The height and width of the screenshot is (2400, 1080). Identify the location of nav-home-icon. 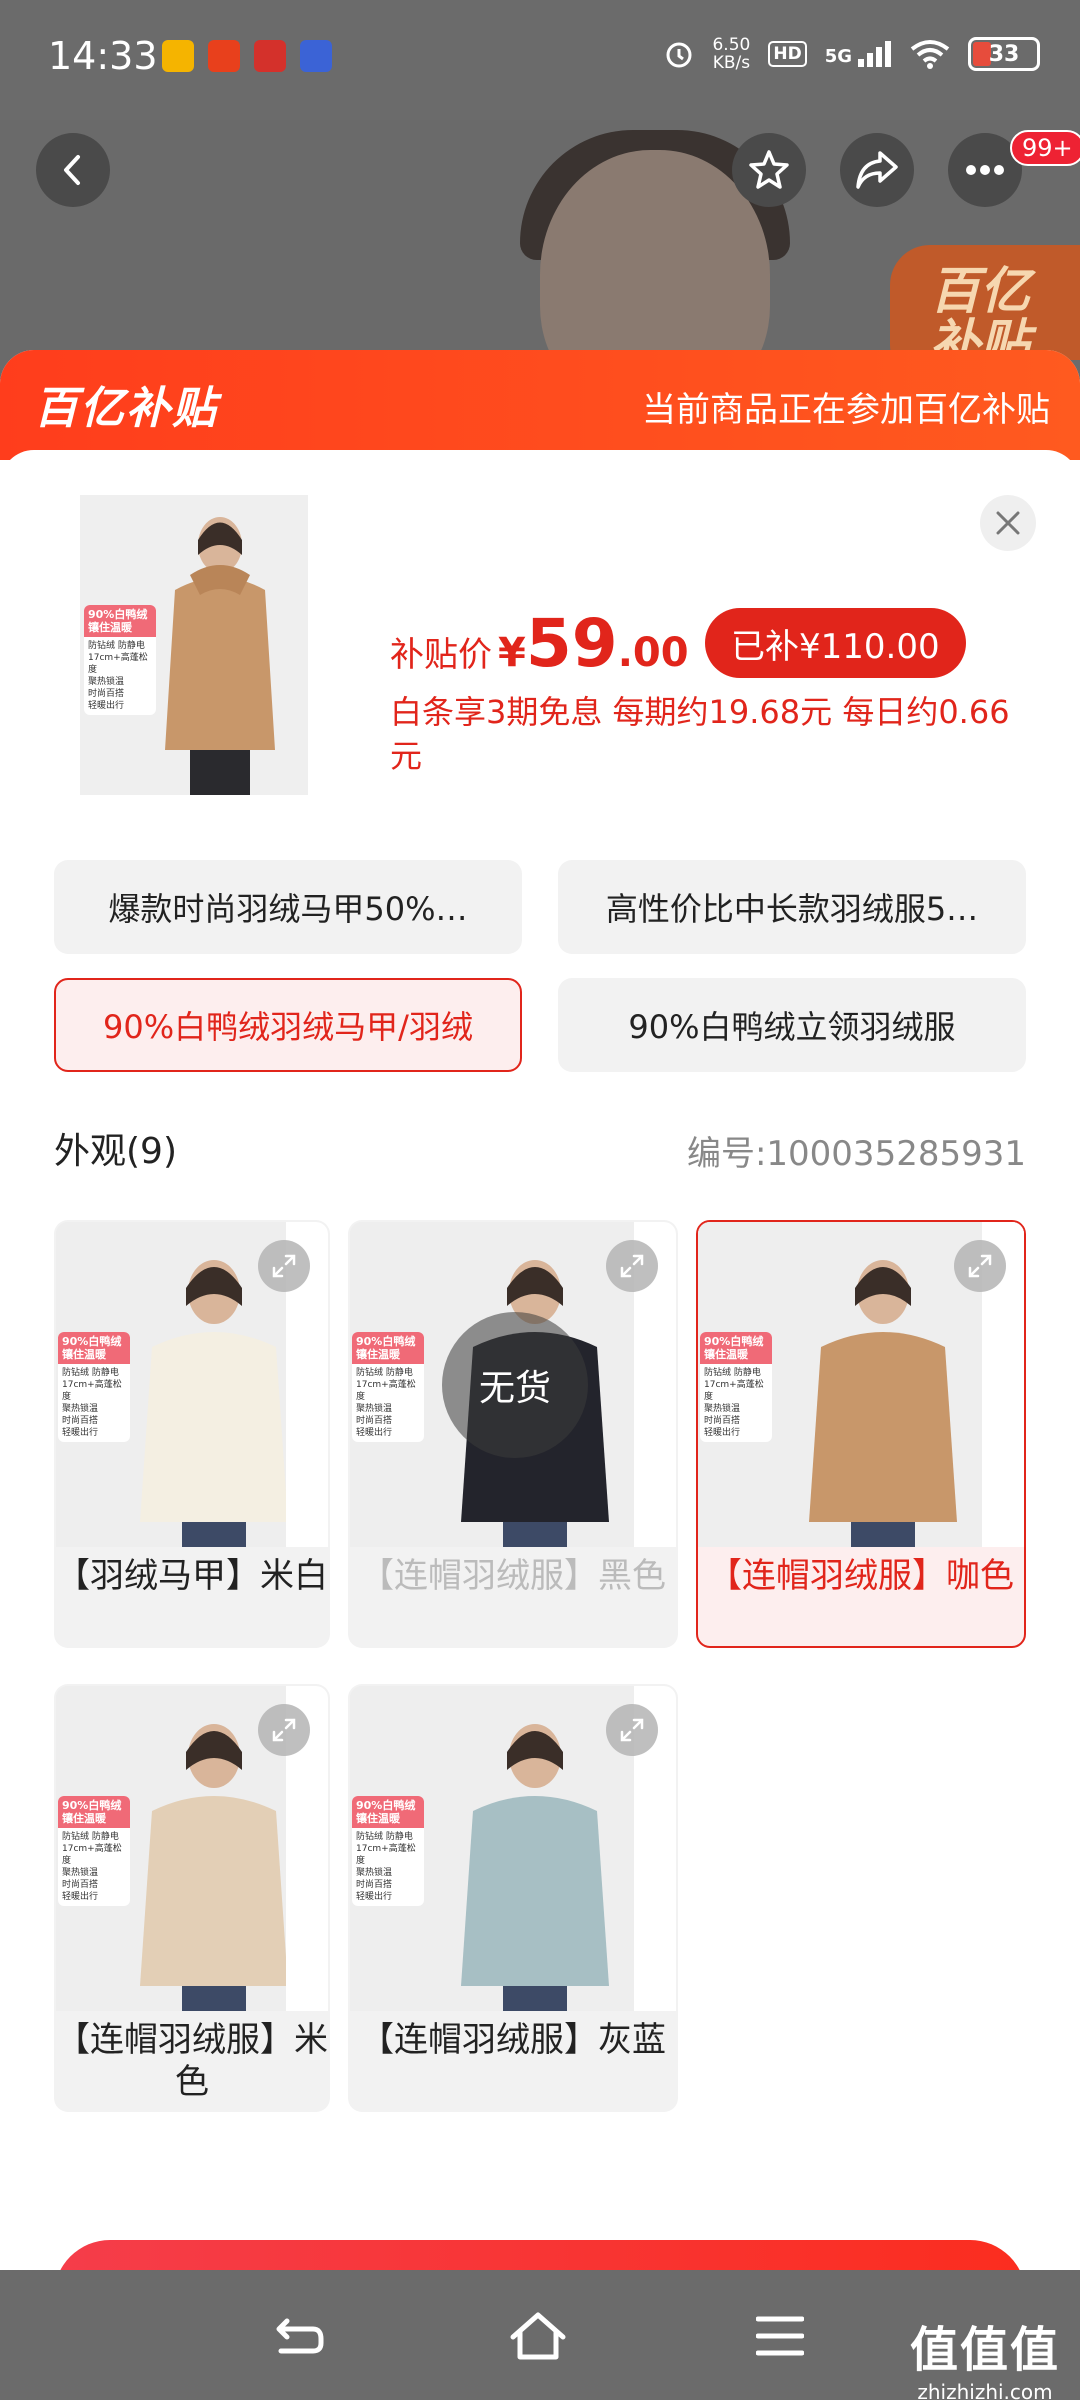
(538, 2336).